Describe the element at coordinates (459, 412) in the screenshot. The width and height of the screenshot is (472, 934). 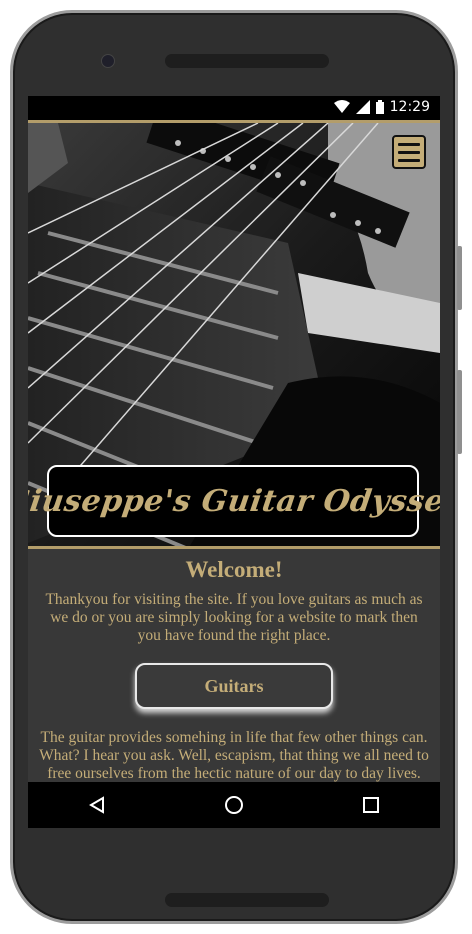
I see `power-button` at that location.